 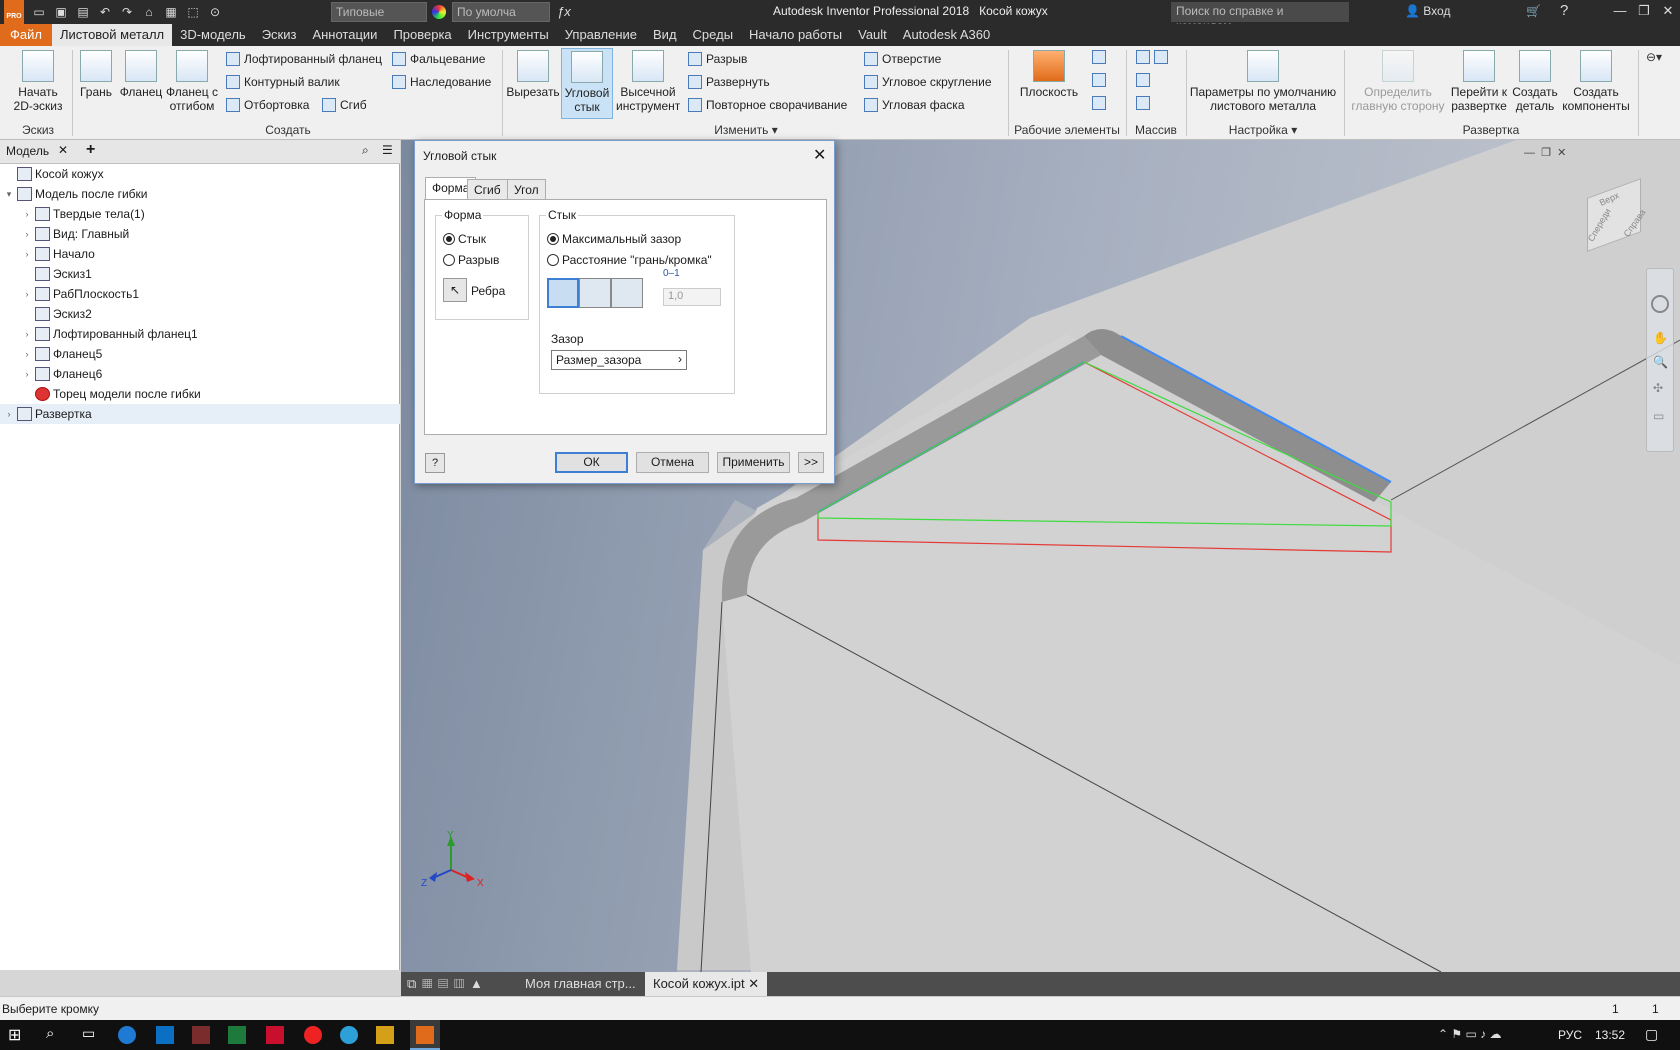 What do you see at coordinates (928, 82) in the screenshot?
I see `corner-round-button: Угловое скругление` at bounding box center [928, 82].